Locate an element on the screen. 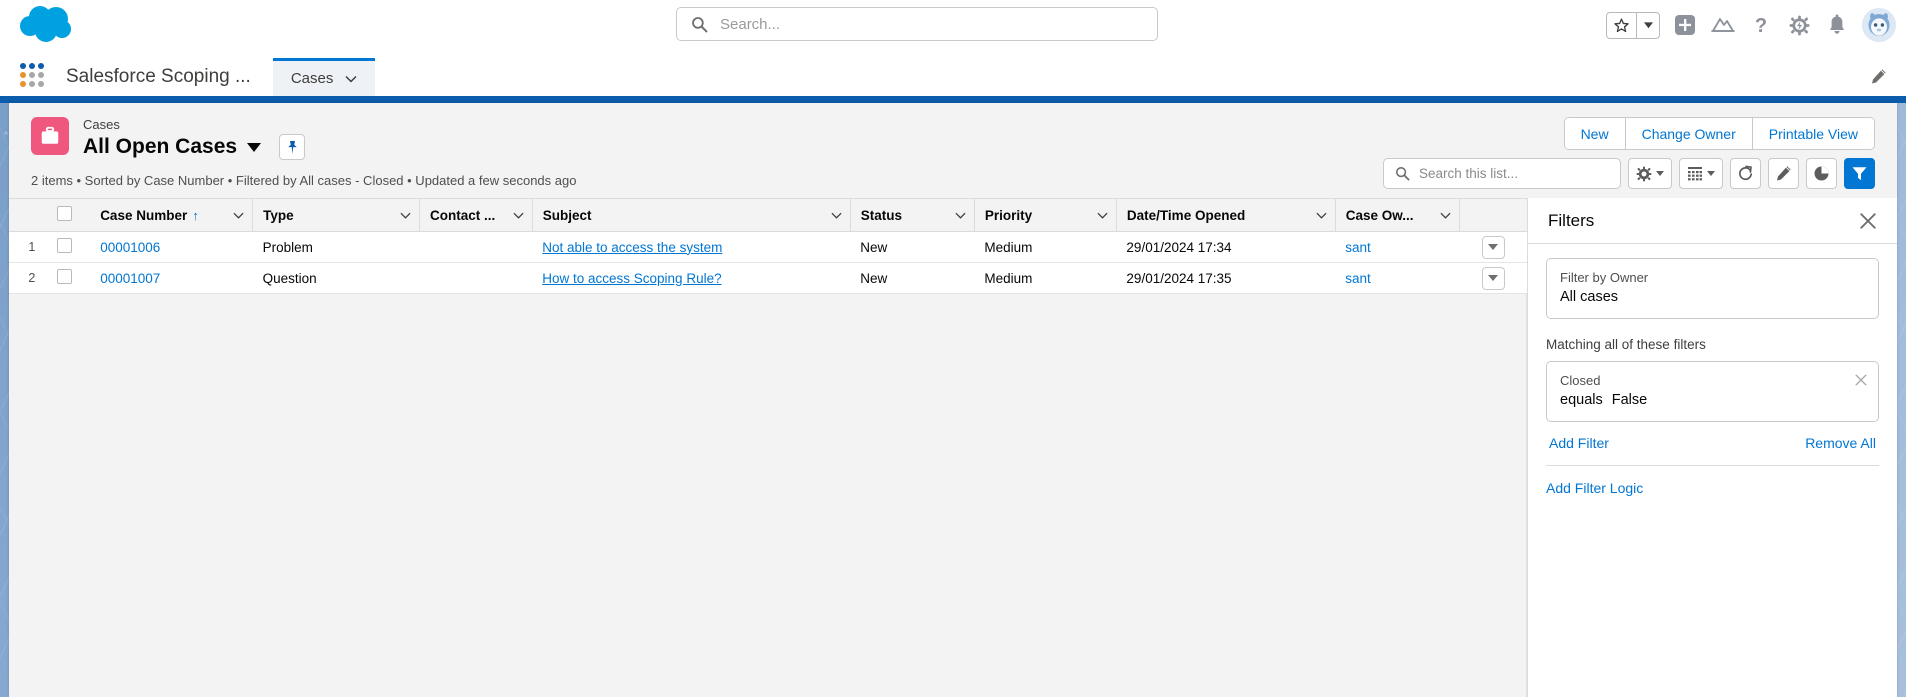 The image size is (1906, 697). filter-item-closed: Closed equals False is located at coordinates (1712, 391).